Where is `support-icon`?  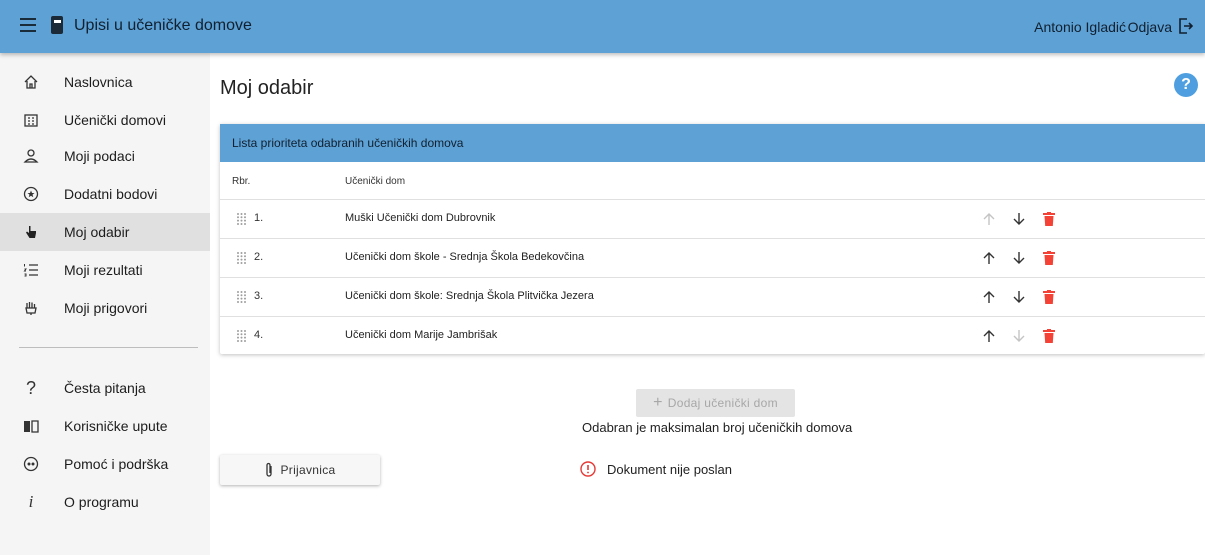
support-icon is located at coordinates (31, 464).